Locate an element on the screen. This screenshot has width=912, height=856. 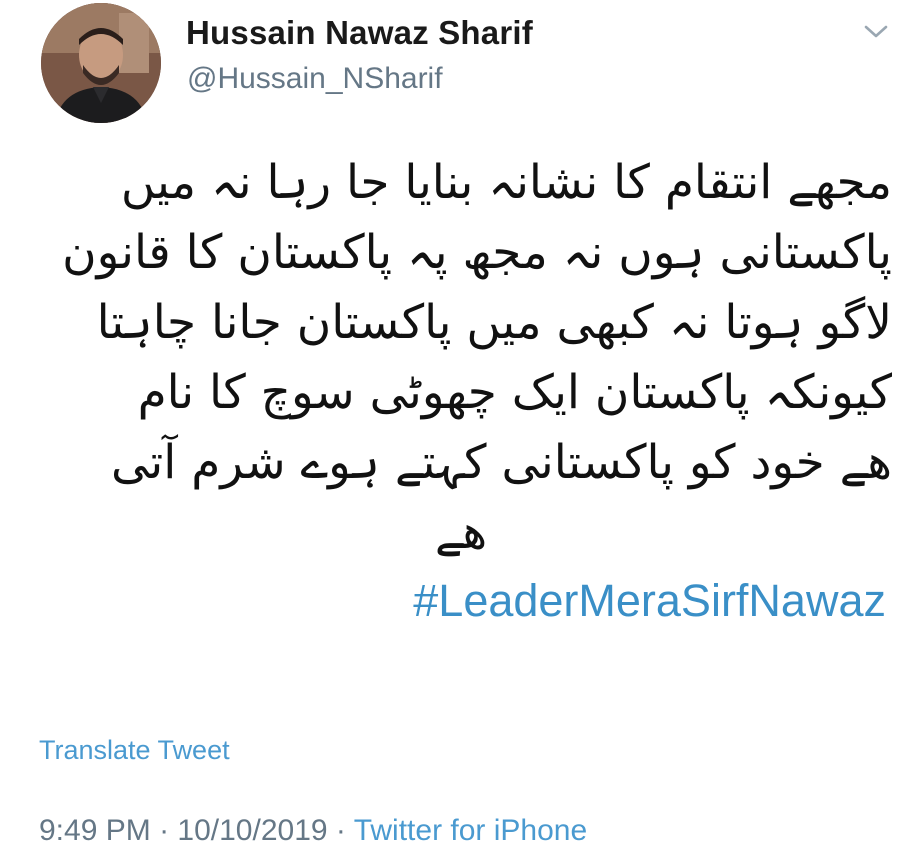
tweet-text-line: پاکستانی ہوں نہ مجھ پہ پاکستان کا قانون is located at coordinates (477, 252).